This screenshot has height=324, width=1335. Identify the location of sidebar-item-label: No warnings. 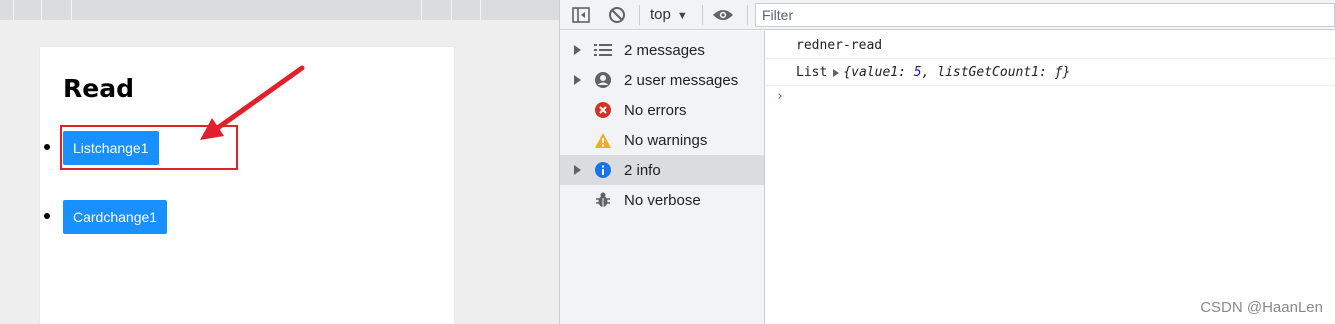
(666, 140).